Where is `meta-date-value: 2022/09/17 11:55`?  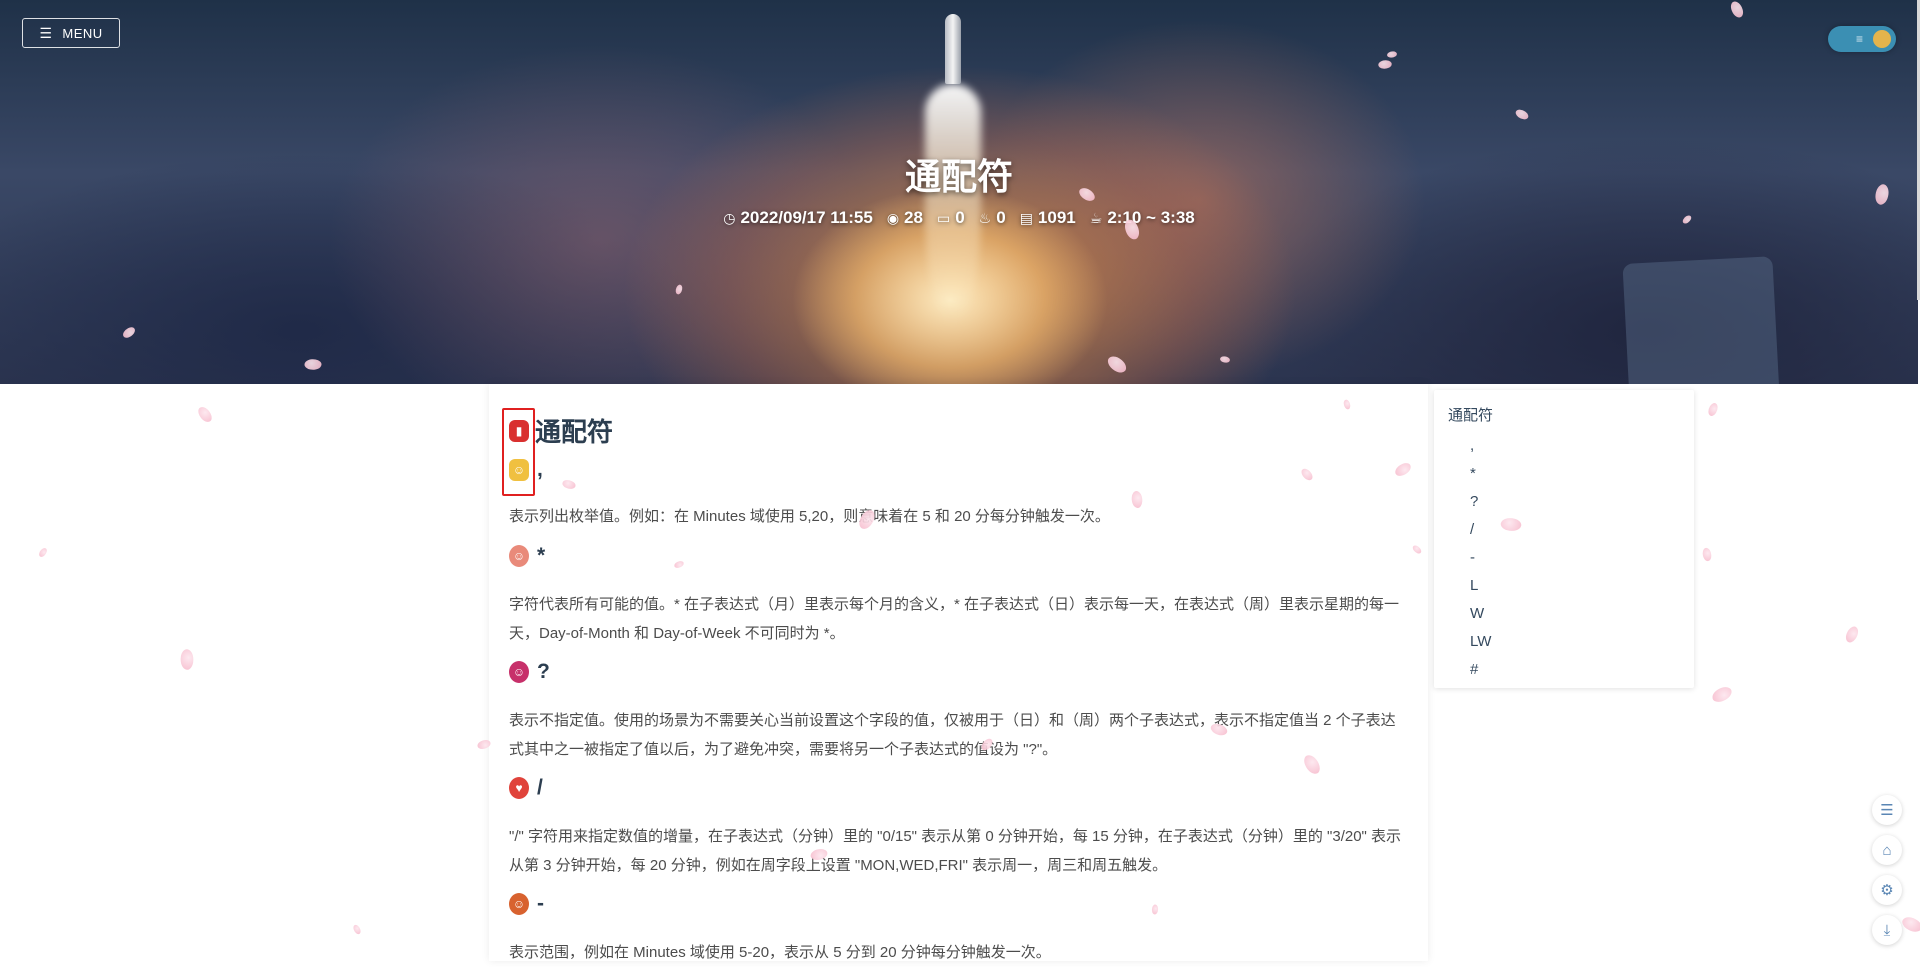 meta-date-value: 2022/09/17 11:55 is located at coordinates (806, 217).